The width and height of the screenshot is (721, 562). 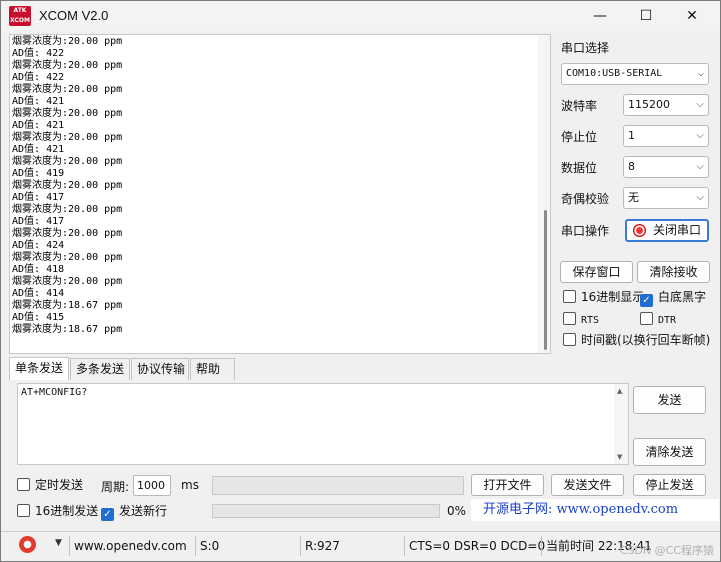 What do you see at coordinates (38, 173) in the screenshot?
I see `receive-line: AD值: 419` at bounding box center [38, 173].